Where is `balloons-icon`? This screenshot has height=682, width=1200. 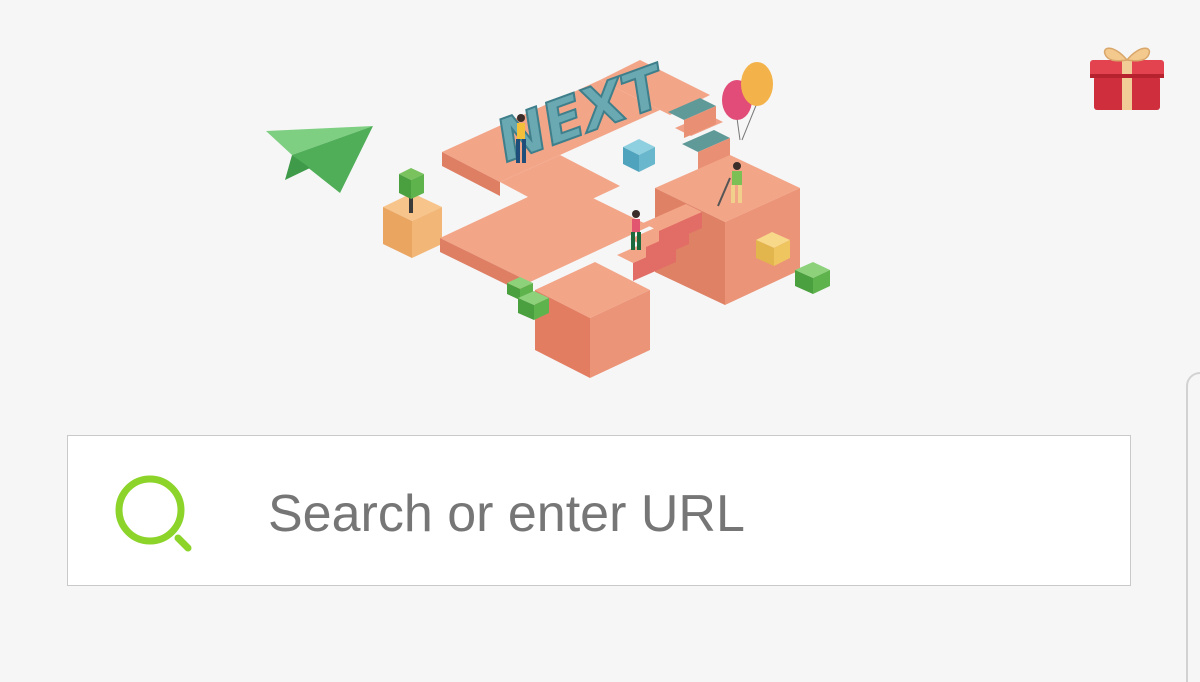 balloons-icon is located at coordinates (747, 101).